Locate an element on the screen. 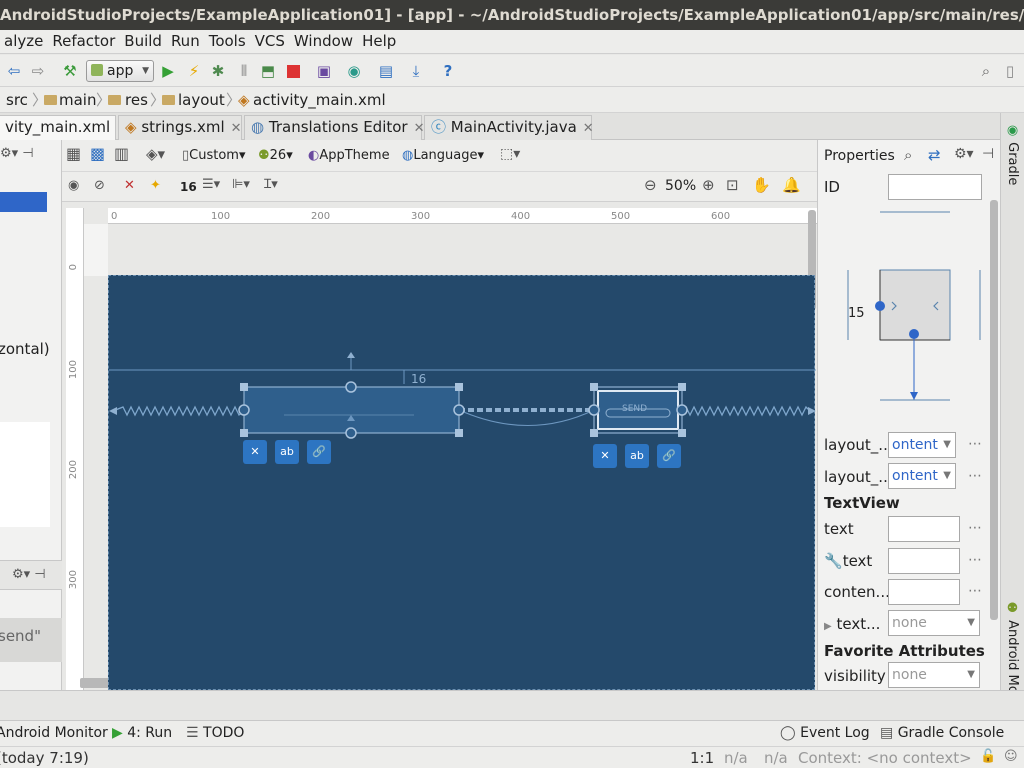  text-appearance-select: none is located at coordinates (934, 623).